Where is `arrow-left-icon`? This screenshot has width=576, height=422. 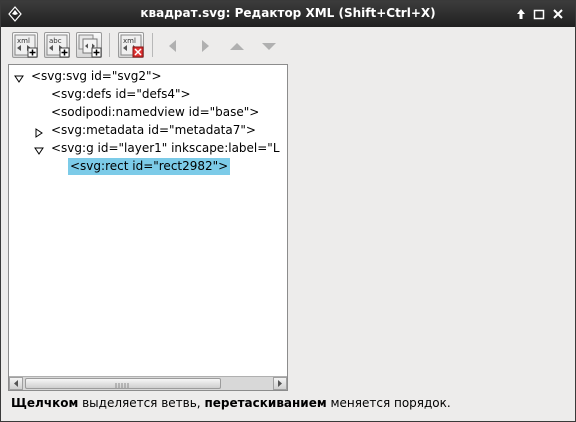 arrow-left-icon is located at coordinates (173, 46).